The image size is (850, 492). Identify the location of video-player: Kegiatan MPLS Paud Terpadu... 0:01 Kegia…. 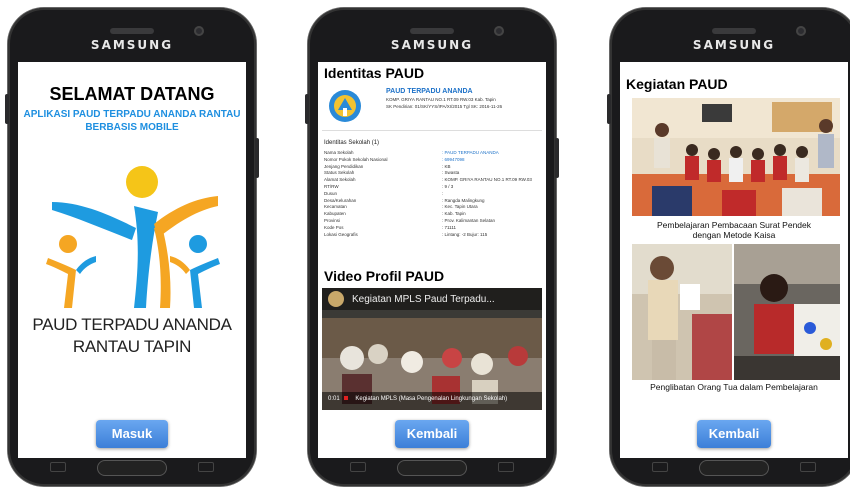
(432, 349).